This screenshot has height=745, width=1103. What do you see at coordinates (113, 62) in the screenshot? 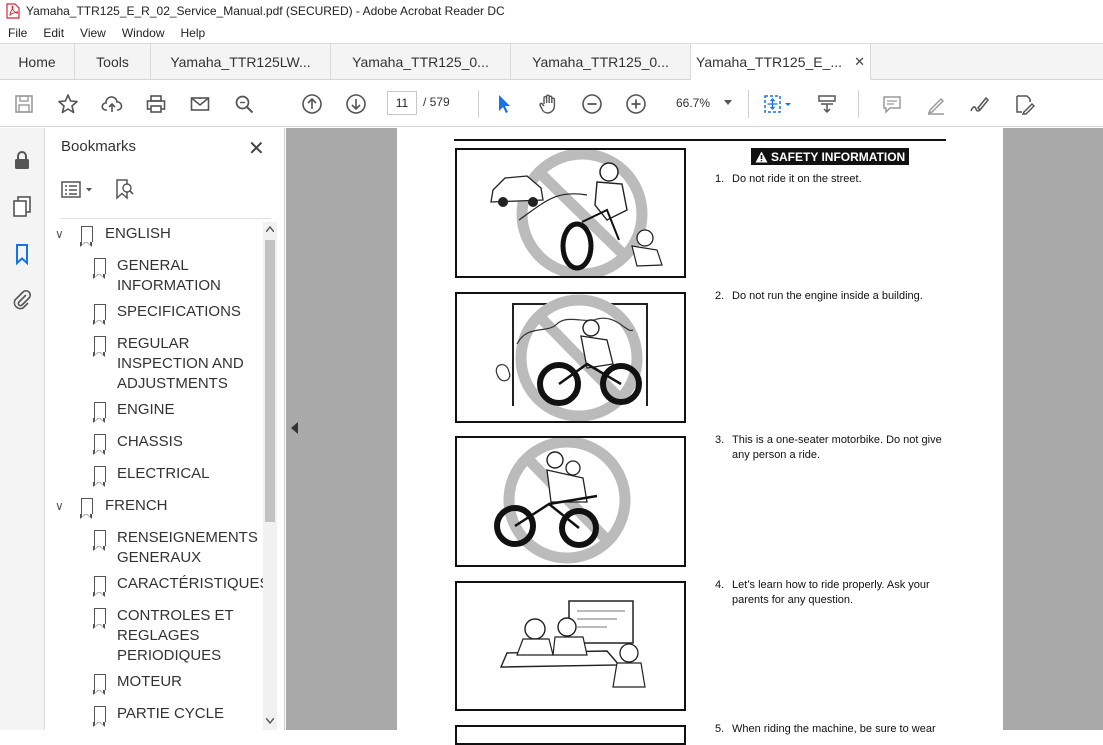
I see `tab-tools: Tools` at bounding box center [113, 62].